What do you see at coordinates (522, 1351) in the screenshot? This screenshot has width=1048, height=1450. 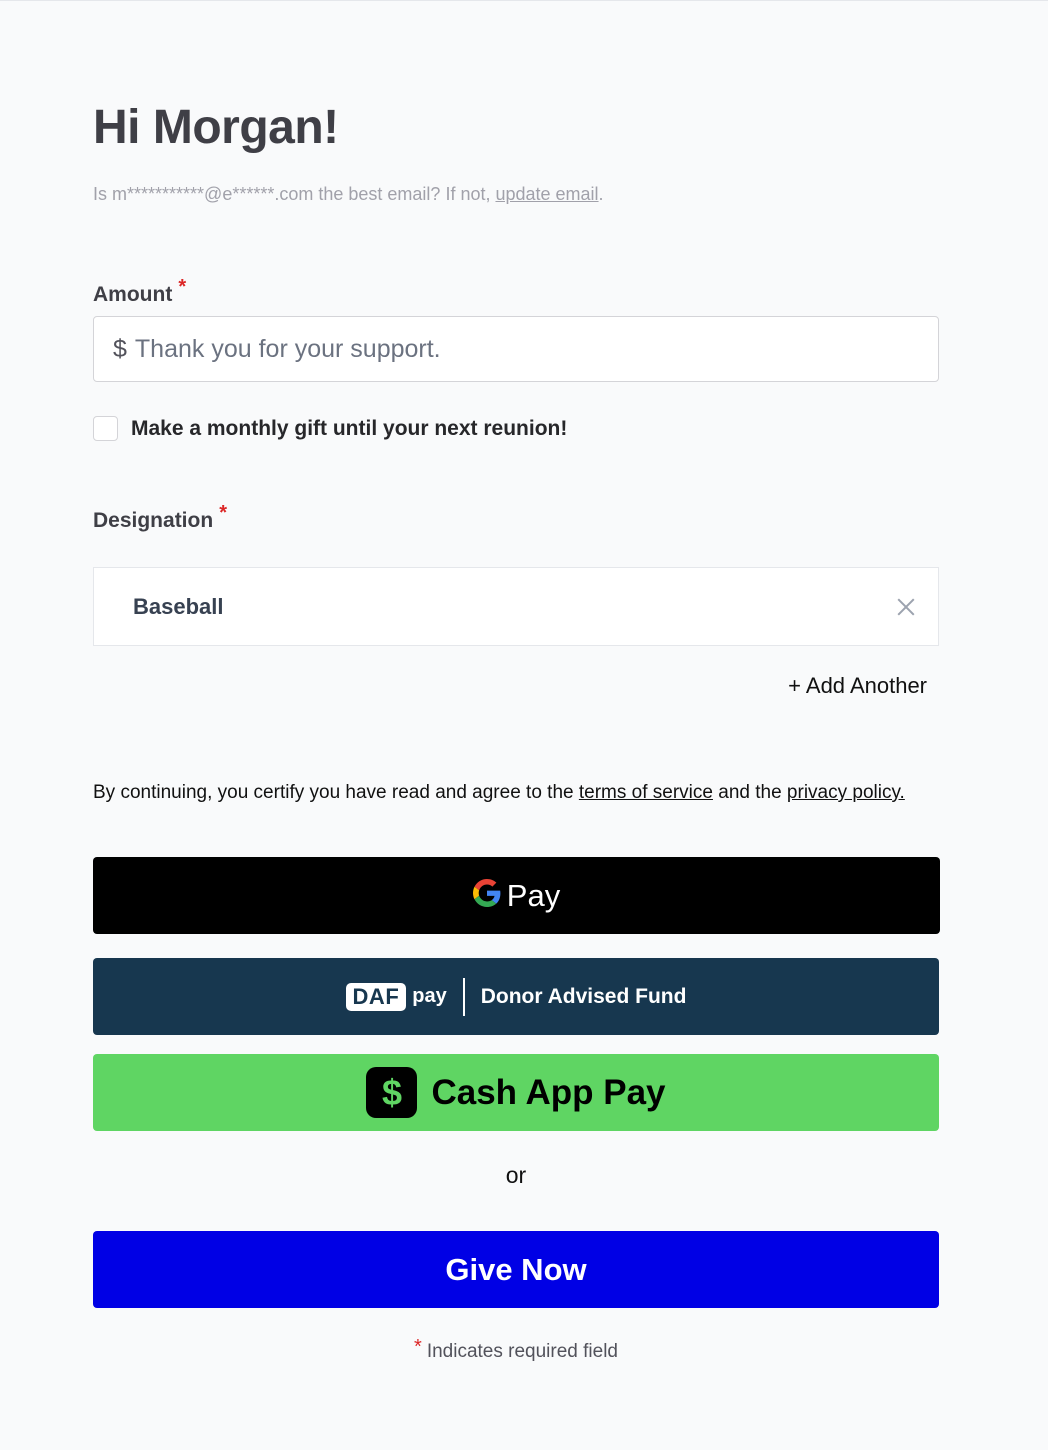 I see `required-note-text: Indicates required field` at bounding box center [522, 1351].